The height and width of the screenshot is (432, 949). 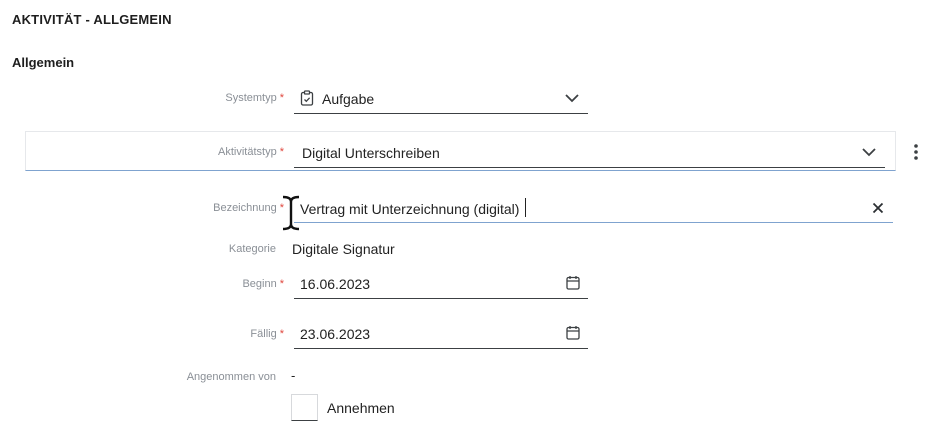 I want to click on faellig-value: 23.06.2023, so click(x=335, y=334).